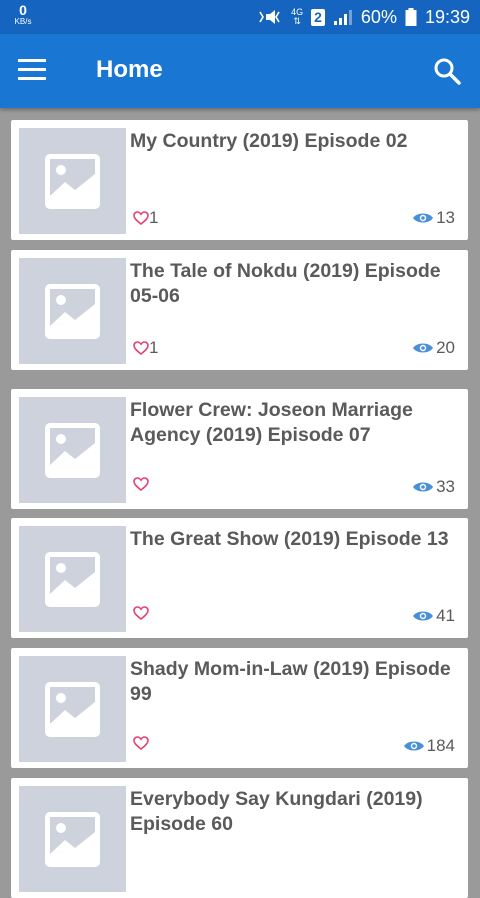  What do you see at coordinates (290, 681) in the screenshot?
I see `episode-title: Shady Mom-in-Law (2019) Episode 99` at bounding box center [290, 681].